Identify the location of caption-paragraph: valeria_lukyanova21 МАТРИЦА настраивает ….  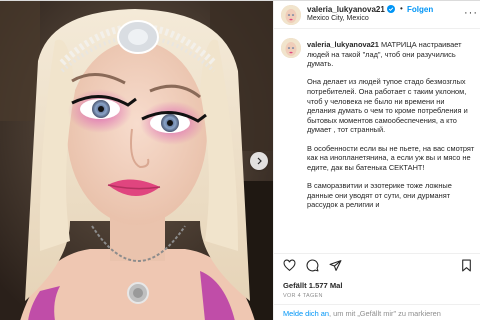
(391, 54).